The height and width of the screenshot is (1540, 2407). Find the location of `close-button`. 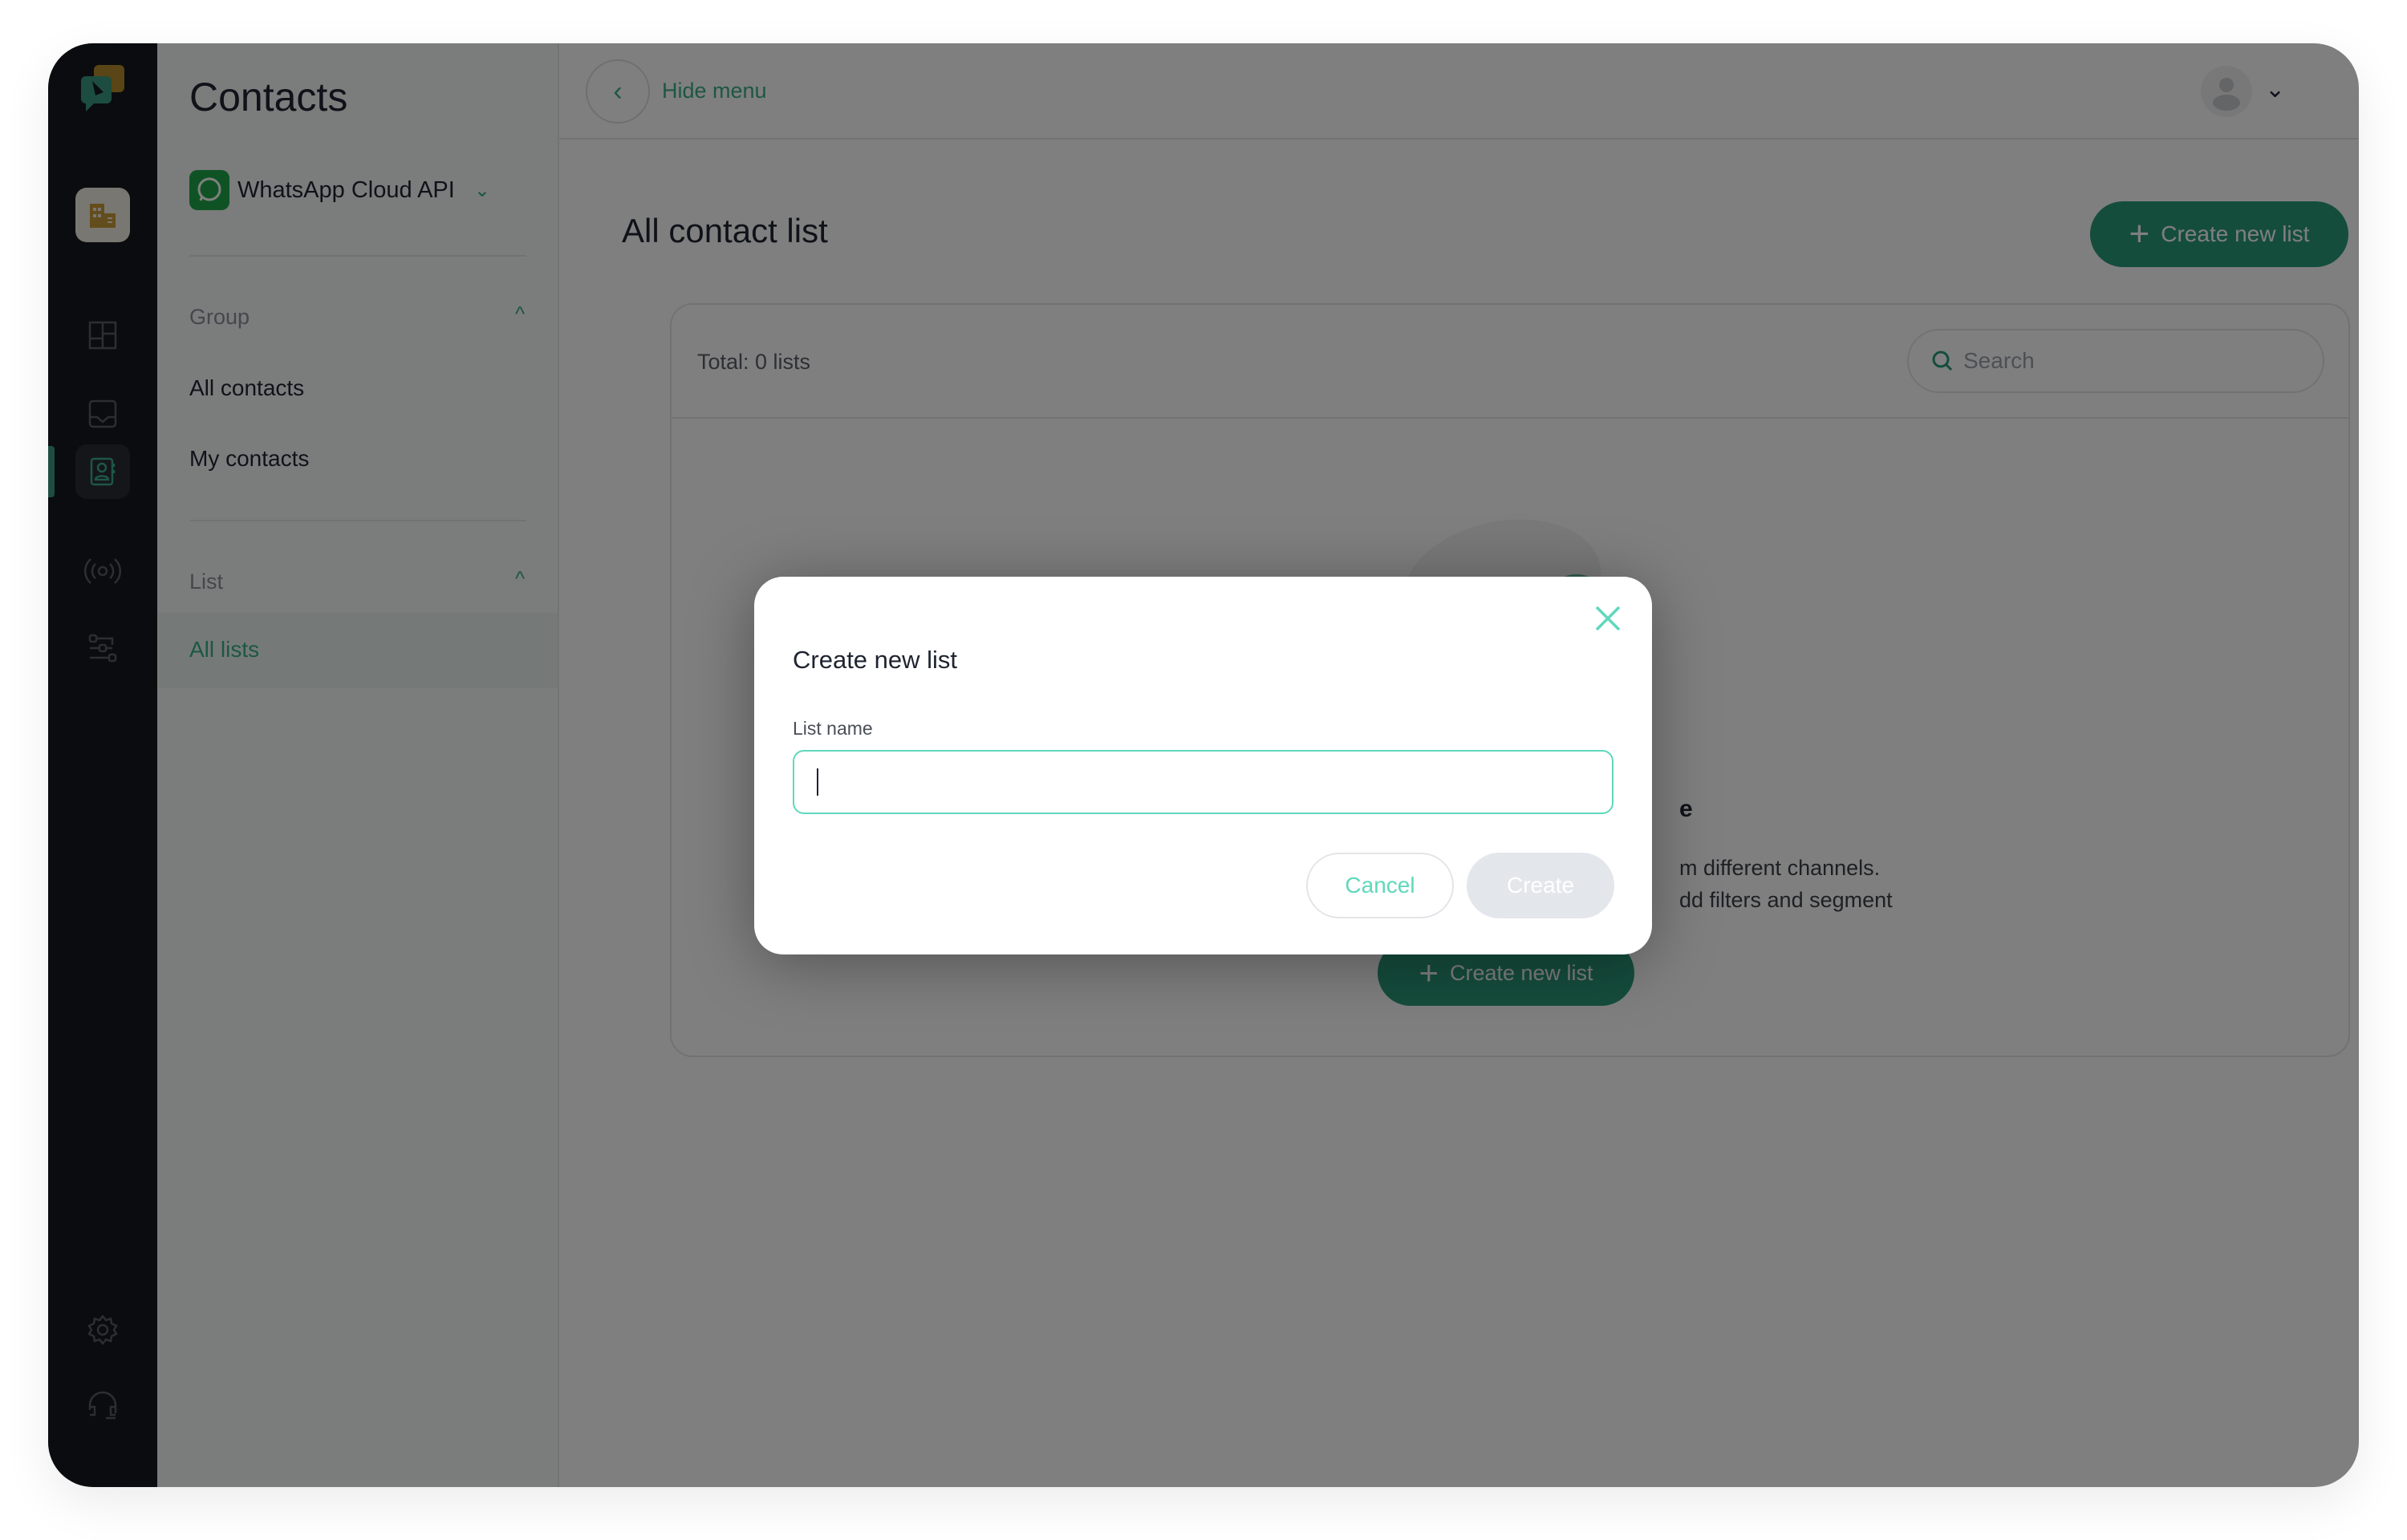

close-button is located at coordinates (1608, 618).